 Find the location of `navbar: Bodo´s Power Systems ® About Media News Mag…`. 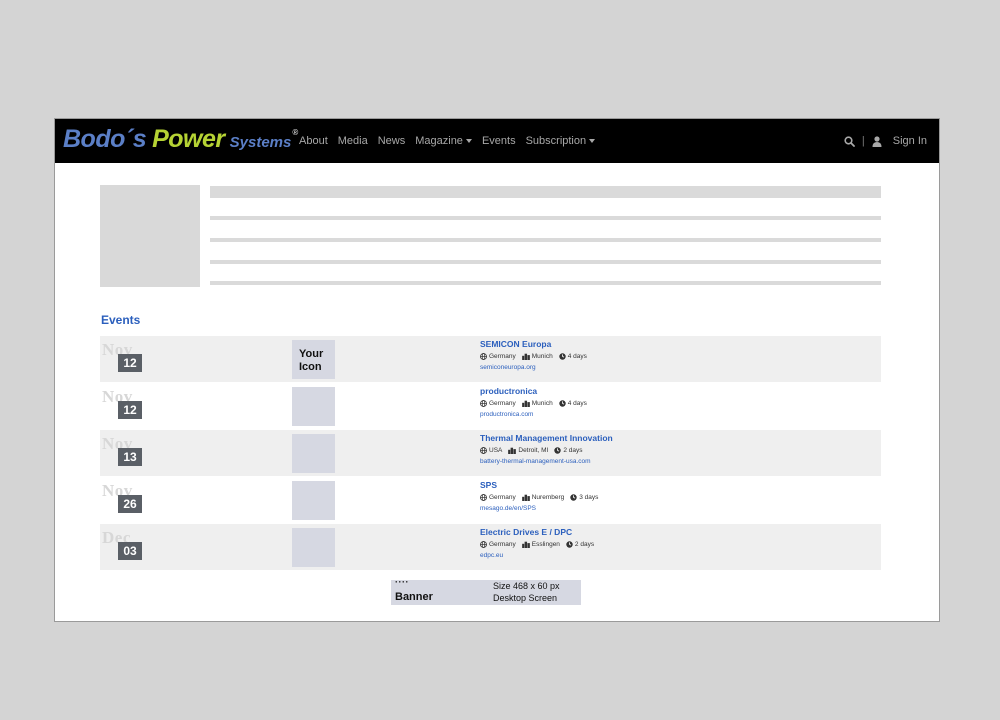

navbar: Bodo´s Power Systems ® About Media News Mag… is located at coordinates (497, 141).